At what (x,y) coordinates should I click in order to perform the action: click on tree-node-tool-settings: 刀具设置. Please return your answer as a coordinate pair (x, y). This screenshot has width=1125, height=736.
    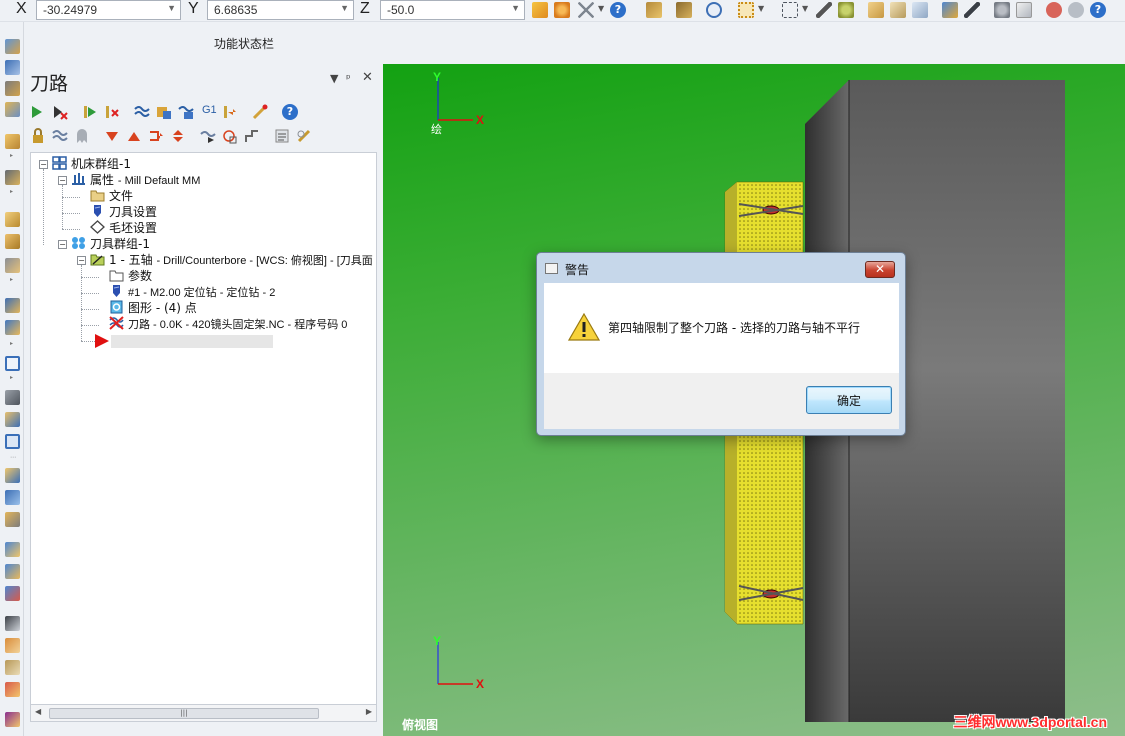
    Looking at the image, I should click on (123, 212).